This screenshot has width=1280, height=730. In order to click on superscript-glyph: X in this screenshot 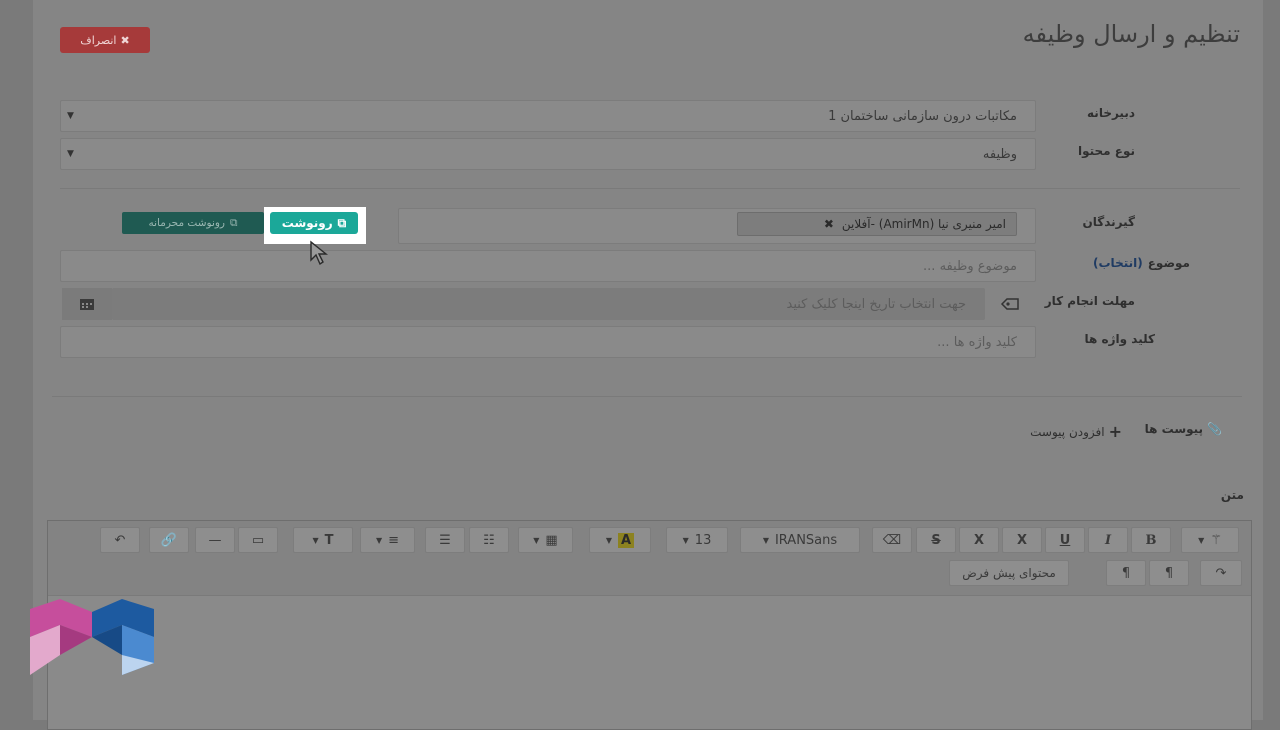, I will do `click(1022, 540)`.